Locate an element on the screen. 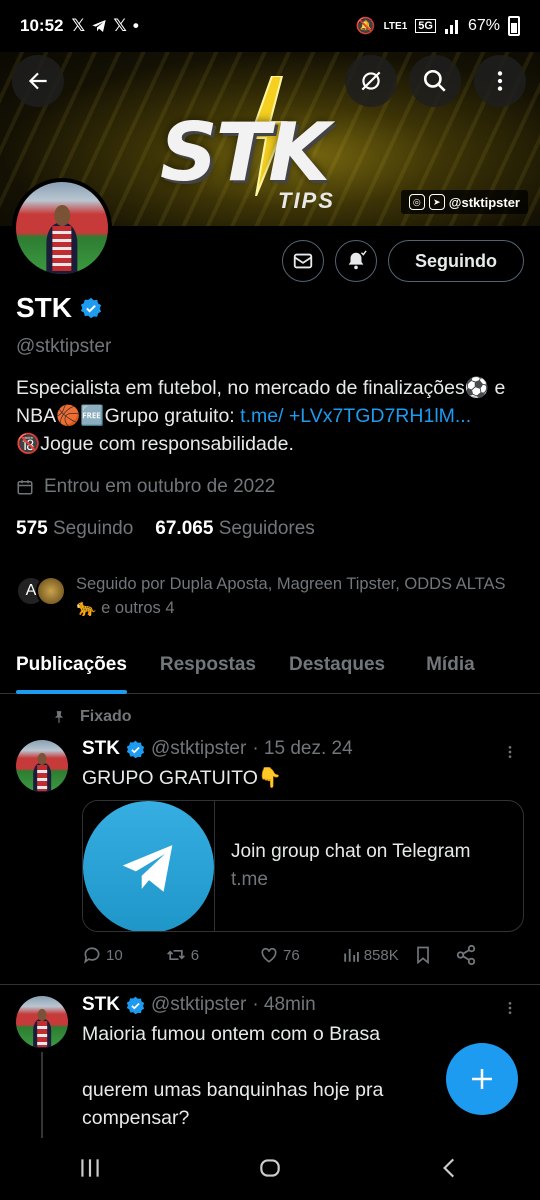  mute-icon: 🔕 is located at coordinates (365, 26).